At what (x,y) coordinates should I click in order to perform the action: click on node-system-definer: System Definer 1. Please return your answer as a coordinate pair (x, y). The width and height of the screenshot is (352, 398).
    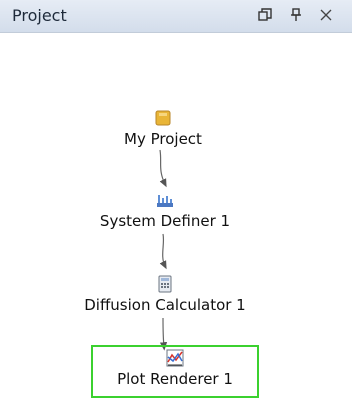
    Looking at the image, I should click on (165, 210).